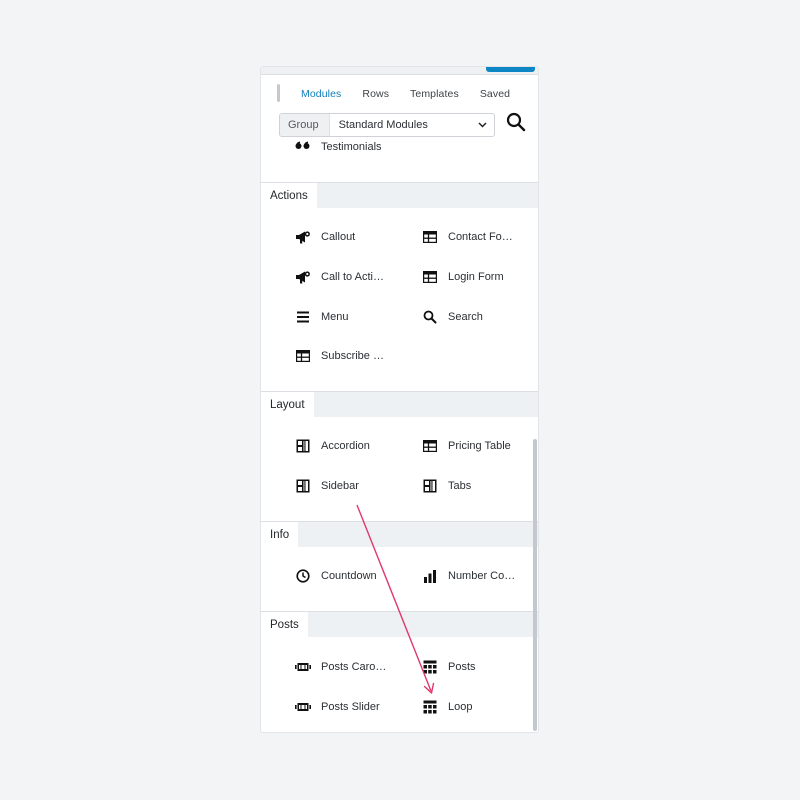  What do you see at coordinates (479, 446) in the screenshot?
I see `module-label: Pricing Table` at bounding box center [479, 446].